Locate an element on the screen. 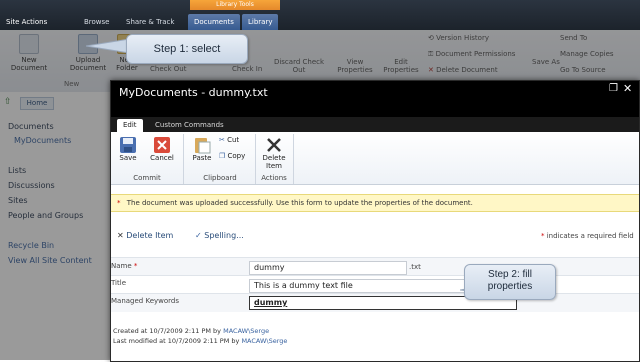  delete-x-icon is located at coordinates (274, 145).